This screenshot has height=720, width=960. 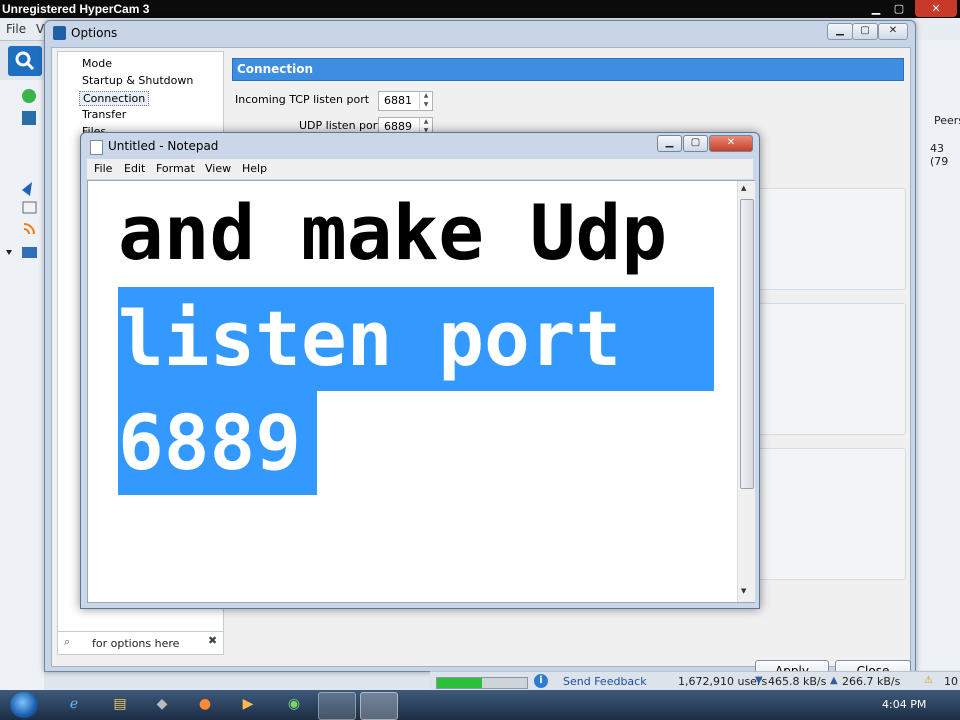 What do you see at coordinates (840, 31) in the screenshot?
I see `options-minimize-button: ▁` at bounding box center [840, 31].